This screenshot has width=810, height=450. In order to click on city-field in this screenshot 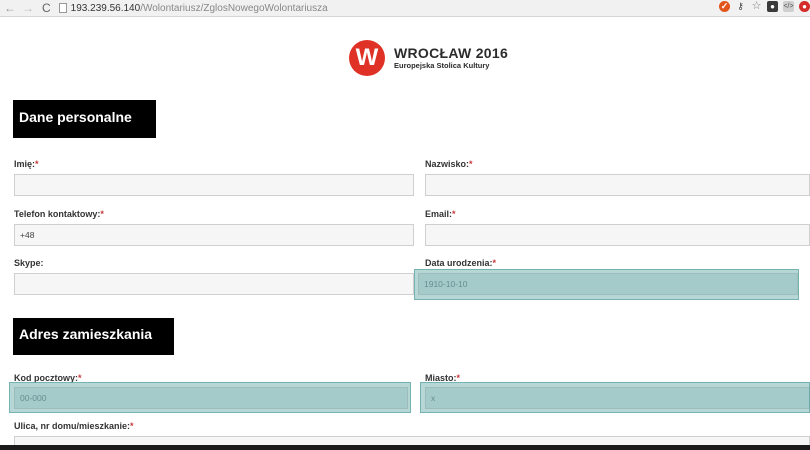, I will do `click(617, 398)`.